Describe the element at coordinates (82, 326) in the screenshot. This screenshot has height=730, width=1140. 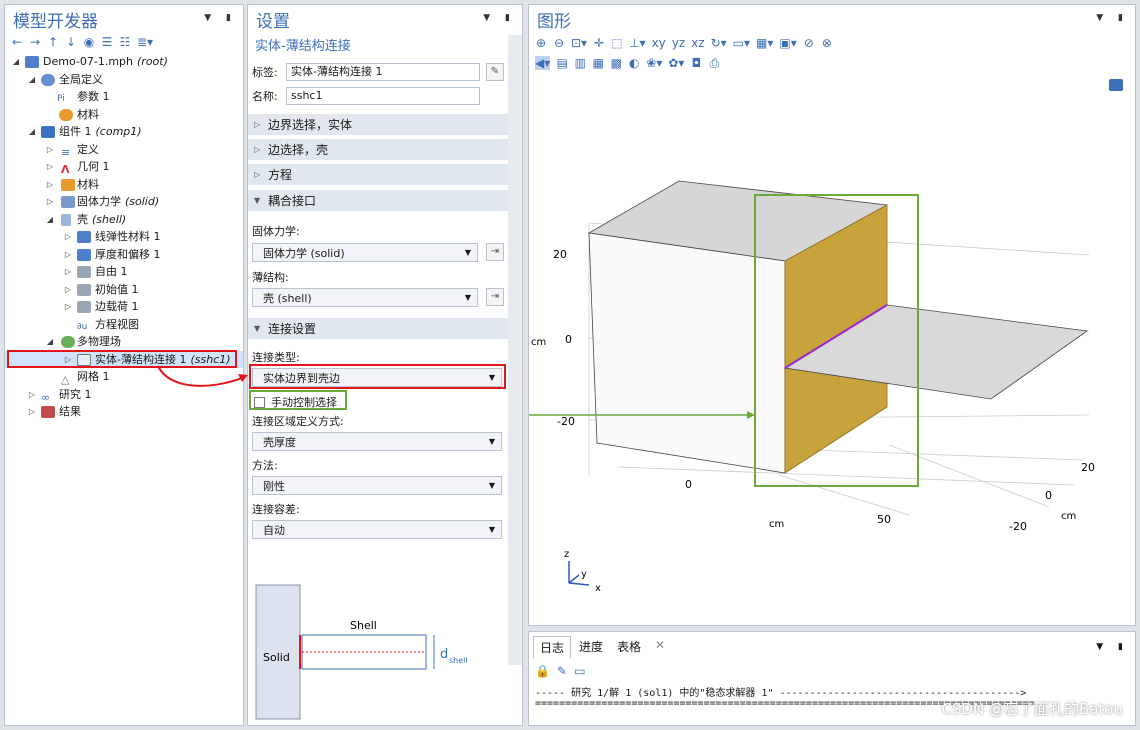
I see `equation-icon: ∂u` at that location.